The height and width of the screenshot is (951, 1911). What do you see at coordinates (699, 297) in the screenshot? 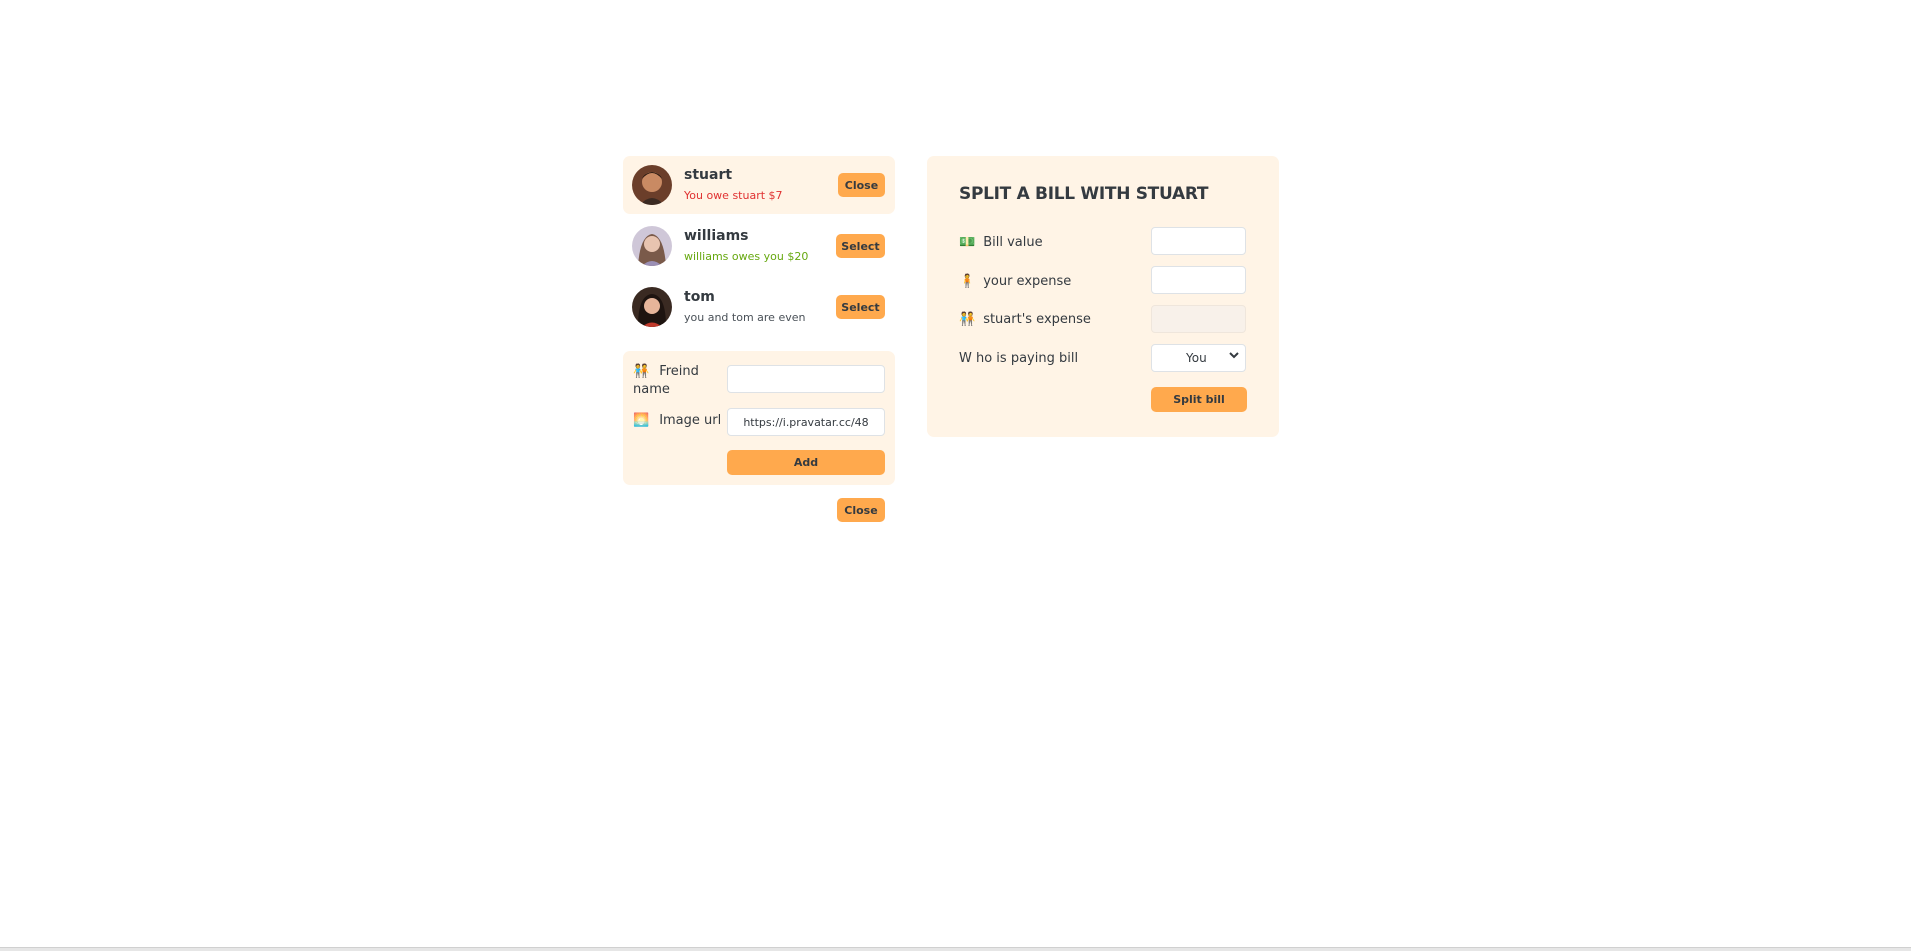
I see `friend-name: tom` at bounding box center [699, 297].